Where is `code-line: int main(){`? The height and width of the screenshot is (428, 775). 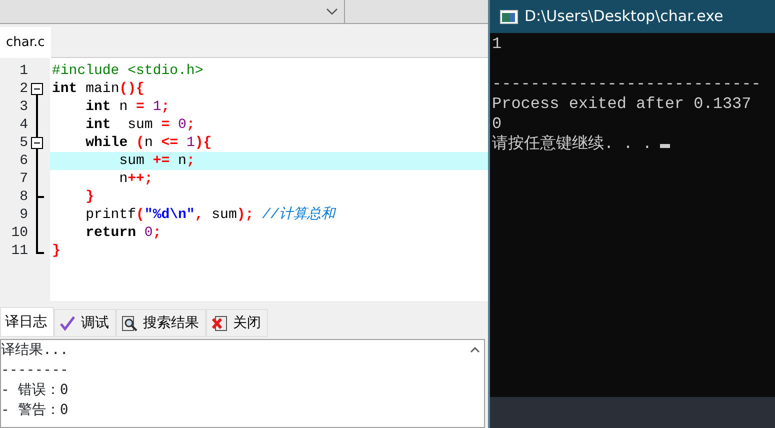
code-line: int main(){ is located at coordinates (98, 89).